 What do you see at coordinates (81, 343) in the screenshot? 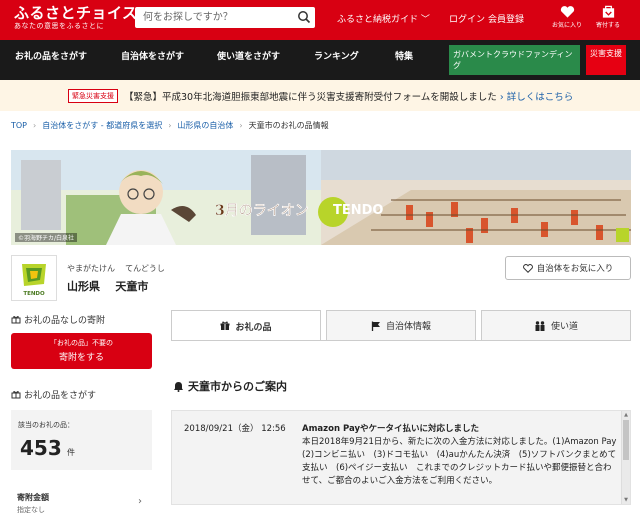
I see `no-gift-button-line1: 「お礼の品」不要の` at bounding box center [81, 343].